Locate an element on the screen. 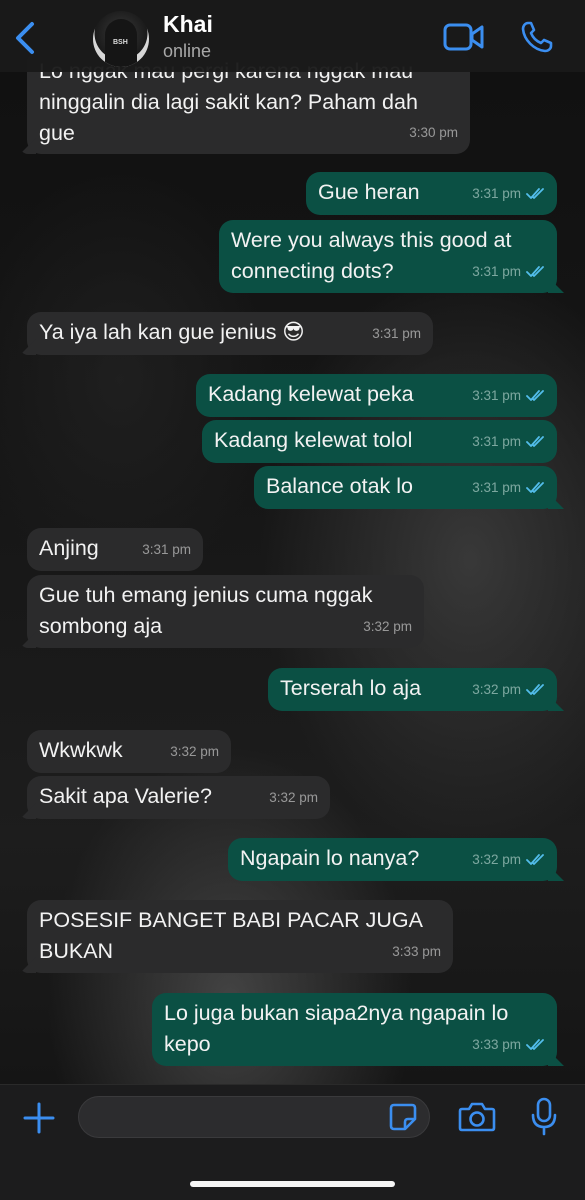 This screenshot has height=1200, width=585. message-bubble-incoming: Sakit apa Valerie? 3:32 pm is located at coordinates (178, 797).